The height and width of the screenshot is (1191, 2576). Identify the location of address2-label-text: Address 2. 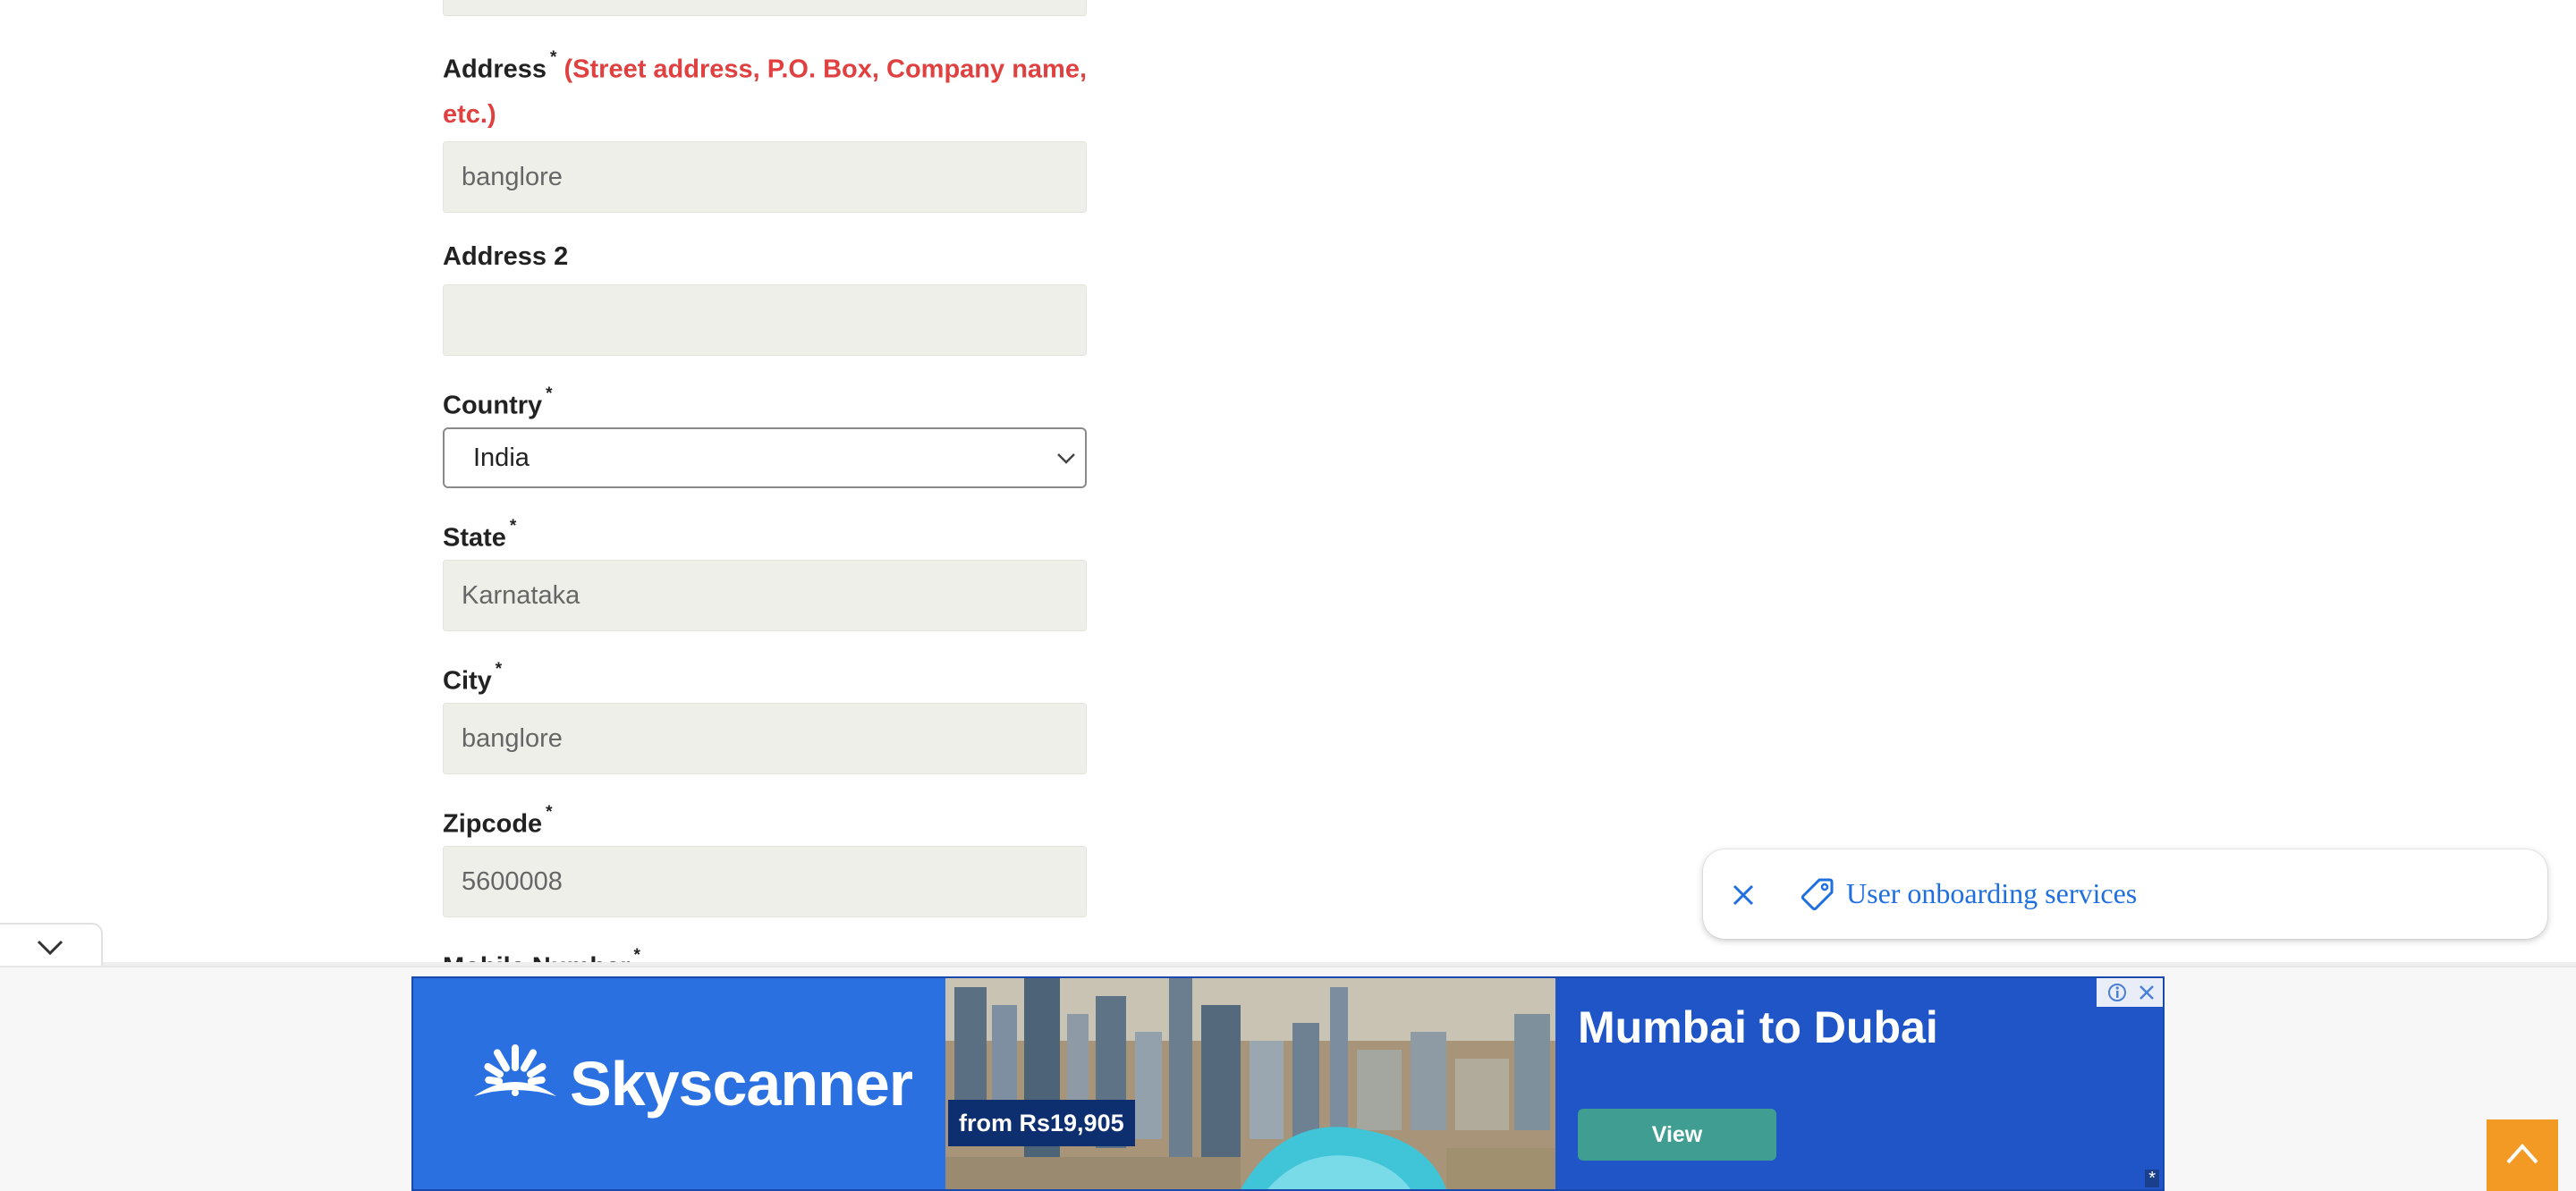
(506, 256).